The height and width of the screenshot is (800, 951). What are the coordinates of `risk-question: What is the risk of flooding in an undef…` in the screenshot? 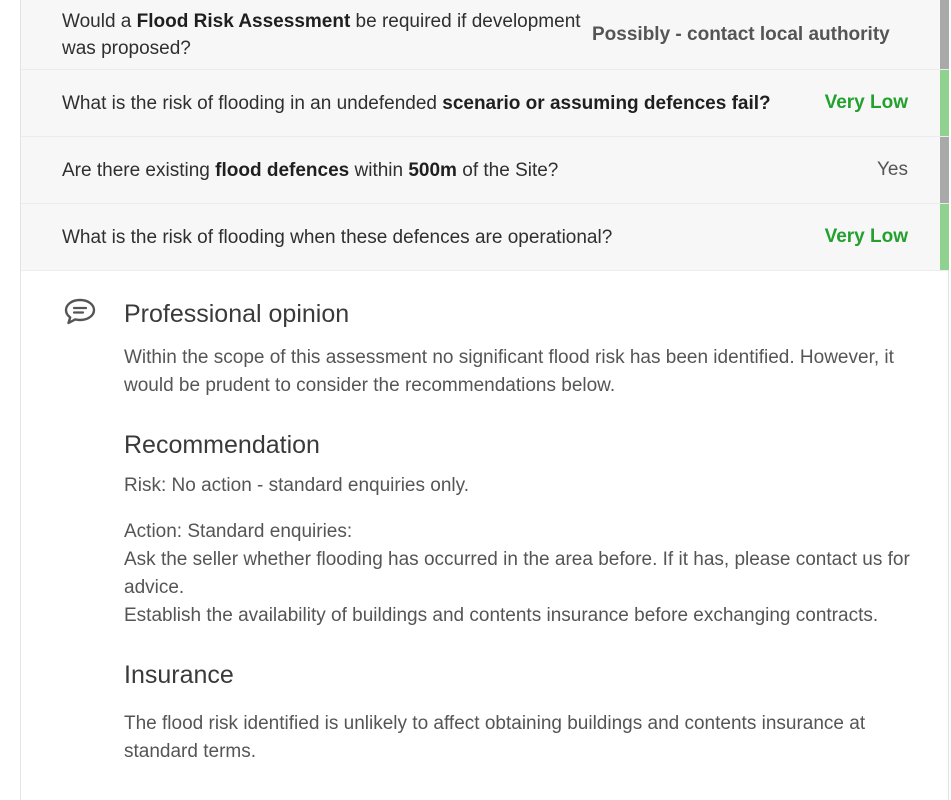 It's located at (416, 103).